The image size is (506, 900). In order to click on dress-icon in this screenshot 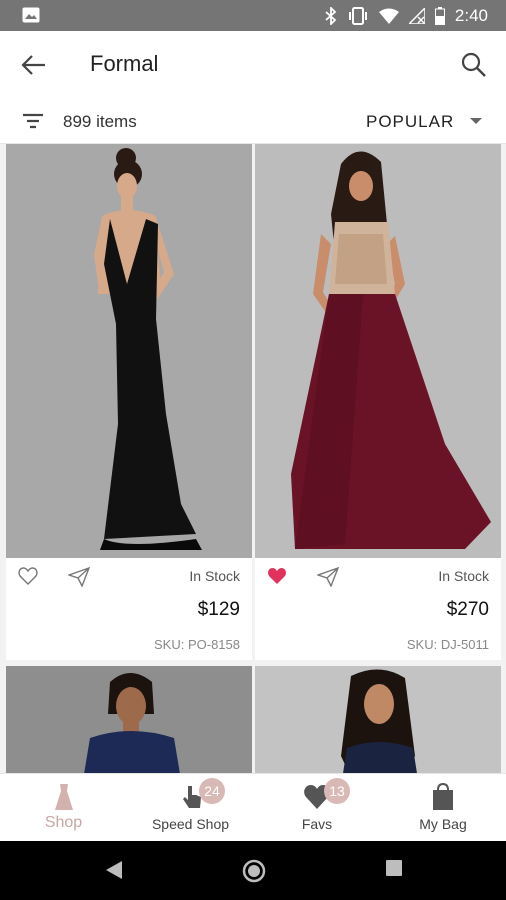, I will do `click(63, 797)`.